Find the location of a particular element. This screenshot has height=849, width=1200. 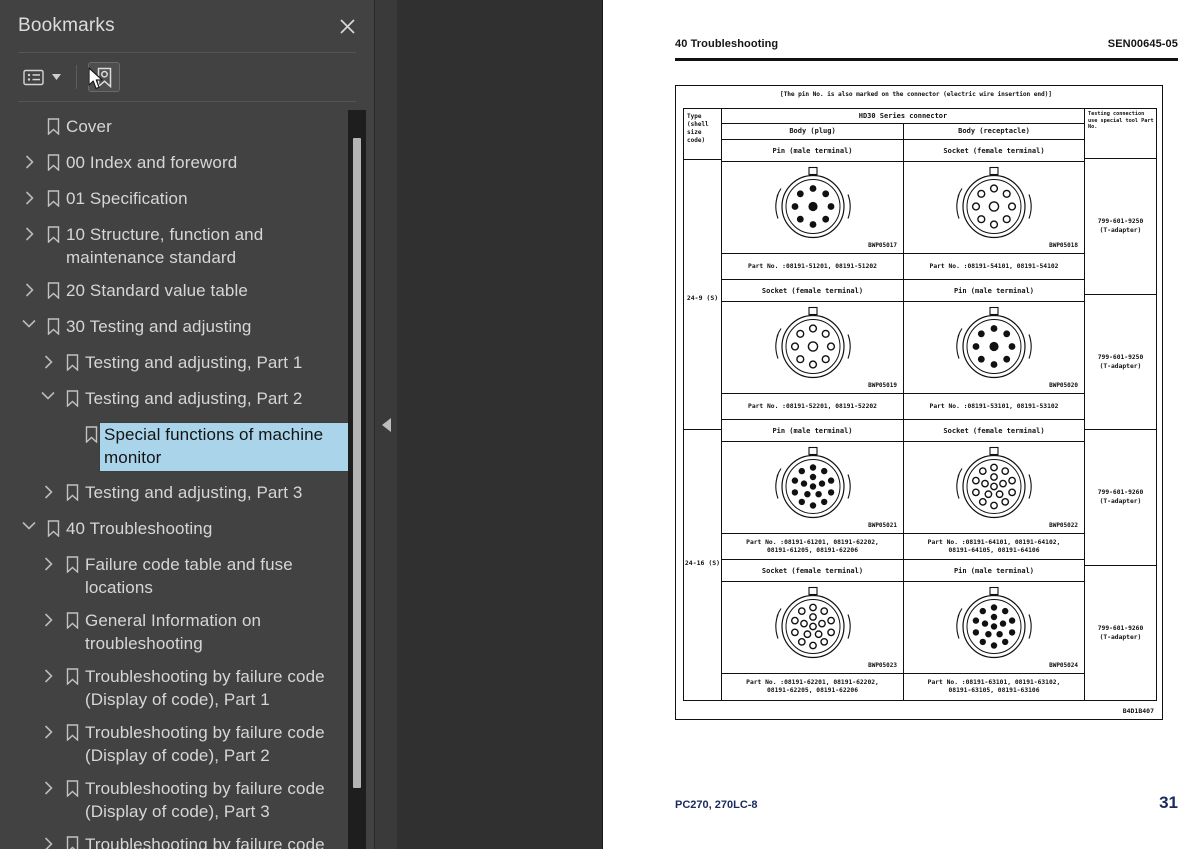

panel-collapse-handle is located at coordinates (386, 424).